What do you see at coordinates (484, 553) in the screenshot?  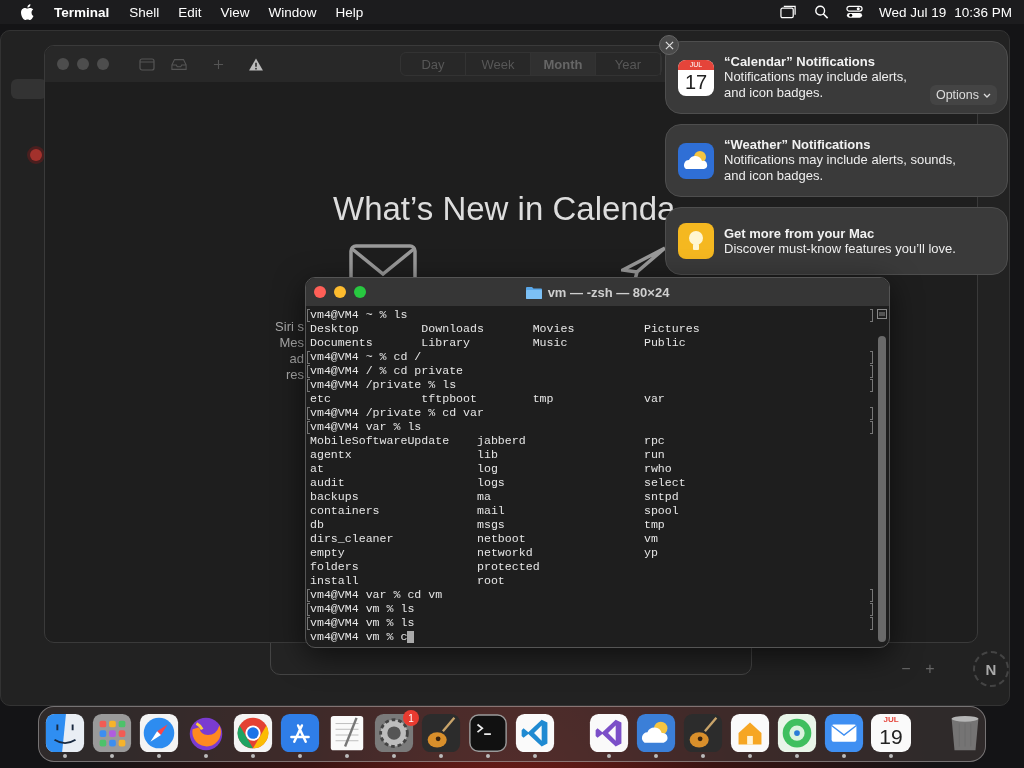 I see `terminal-line: empty networkd yp` at bounding box center [484, 553].